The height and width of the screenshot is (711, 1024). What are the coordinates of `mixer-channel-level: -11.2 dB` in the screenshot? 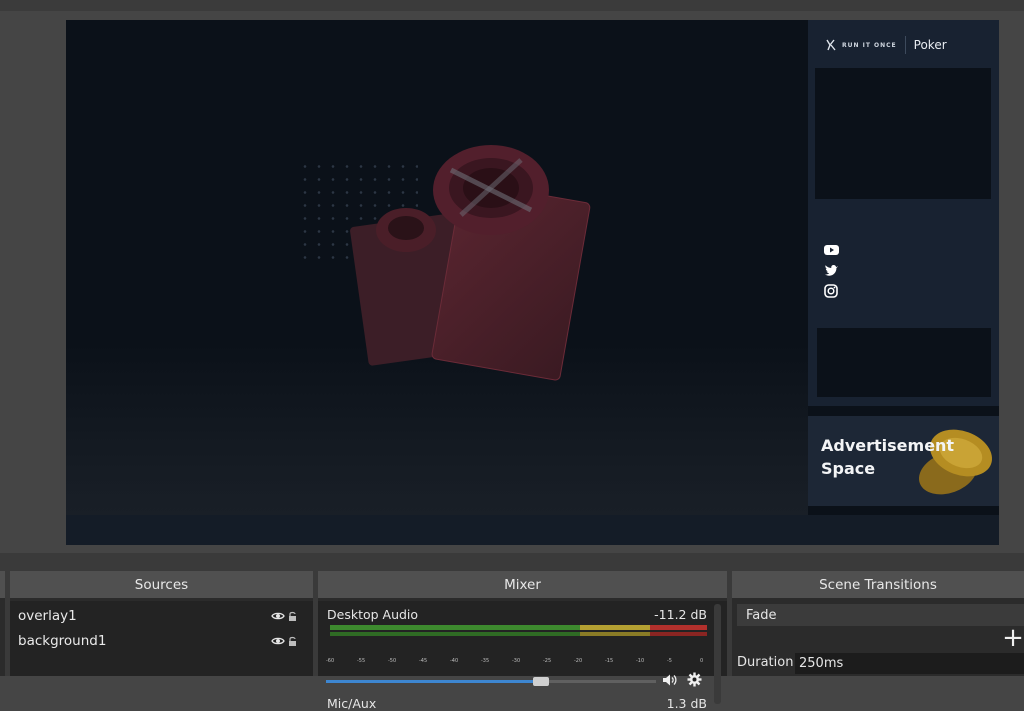 It's located at (680, 614).